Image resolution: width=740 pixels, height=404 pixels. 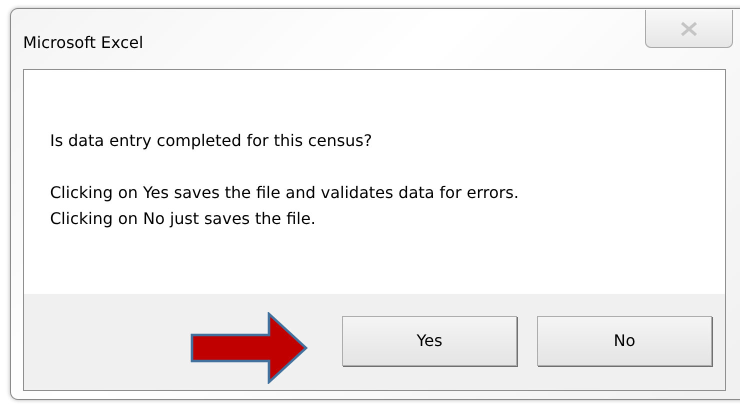 I want to click on question-text: Is data entry completed for this census?, so click(x=212, y=141).